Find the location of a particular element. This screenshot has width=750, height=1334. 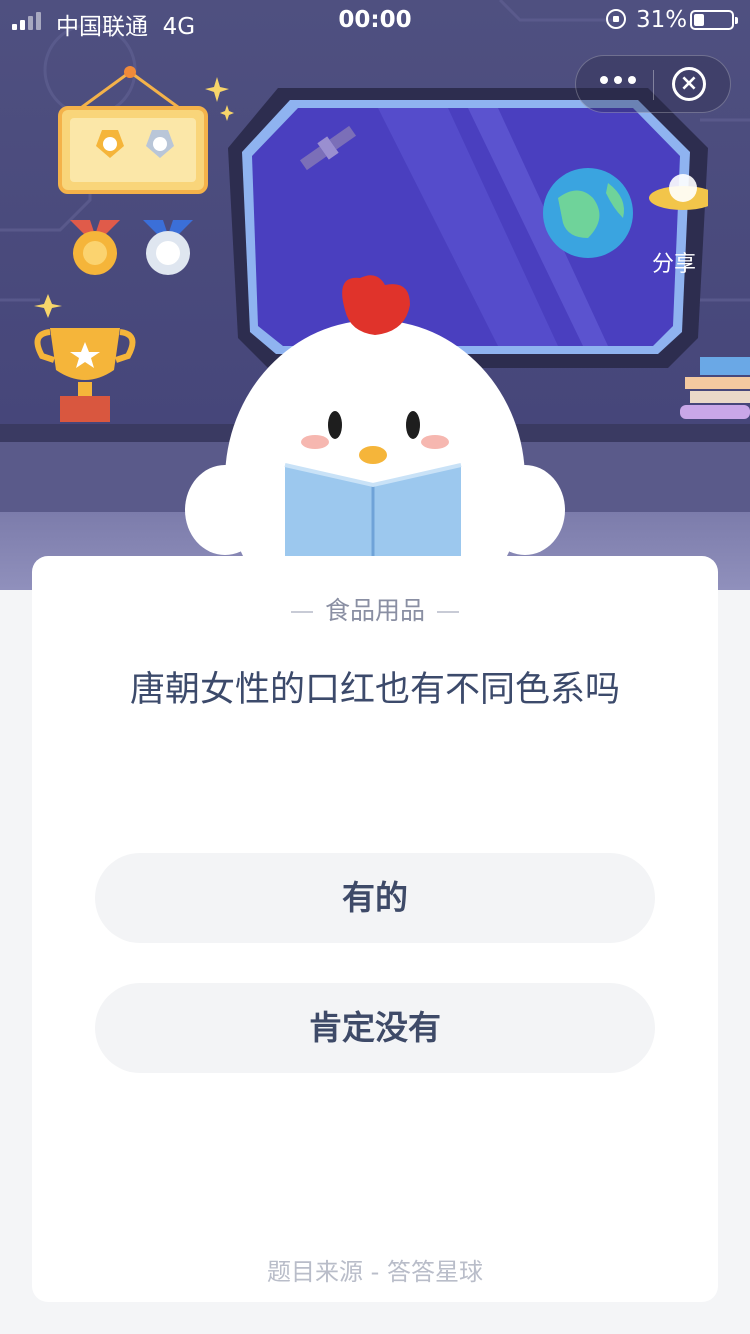

question-text: 唐朝女性的口红也有不同色系吗 is located at coordinates (374, 690).